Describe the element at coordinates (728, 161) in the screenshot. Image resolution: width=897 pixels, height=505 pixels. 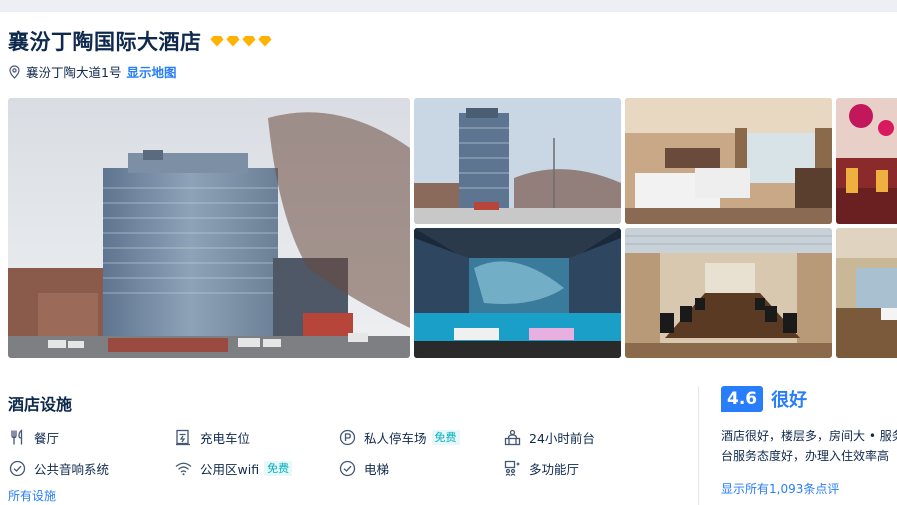
I see `photo-guest-room-twin` at that location.